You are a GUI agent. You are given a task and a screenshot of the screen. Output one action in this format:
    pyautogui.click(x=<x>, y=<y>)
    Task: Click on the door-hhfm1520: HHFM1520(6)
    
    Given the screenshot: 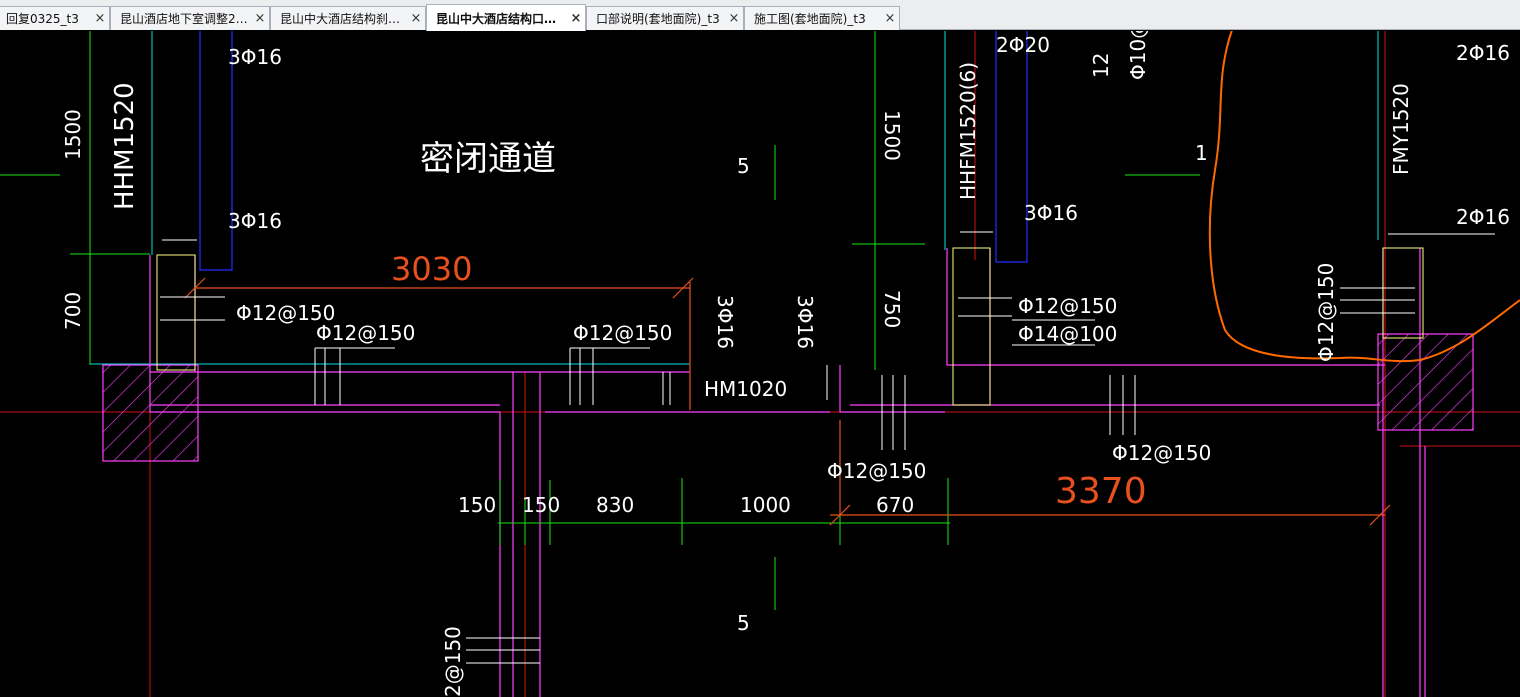 What is the action you would take?
    pyautogui.click(x=968, y=131)
    